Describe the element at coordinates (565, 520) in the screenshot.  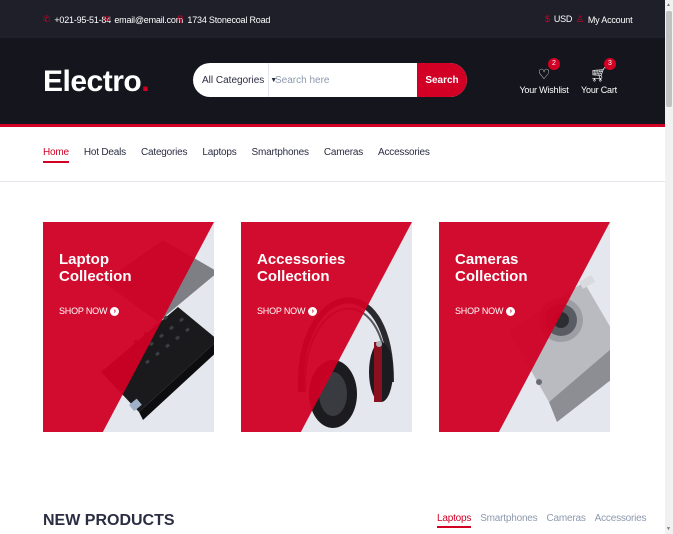
I see `tab-cameras: Cameras` at that location.